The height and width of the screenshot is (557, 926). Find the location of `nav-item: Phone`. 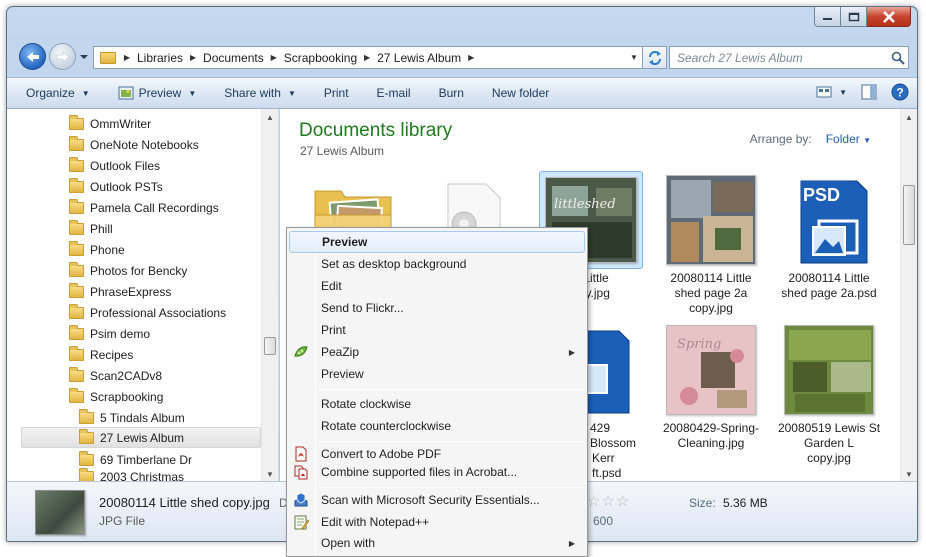

nav-item: Phone is located at coordinates (97, 249).